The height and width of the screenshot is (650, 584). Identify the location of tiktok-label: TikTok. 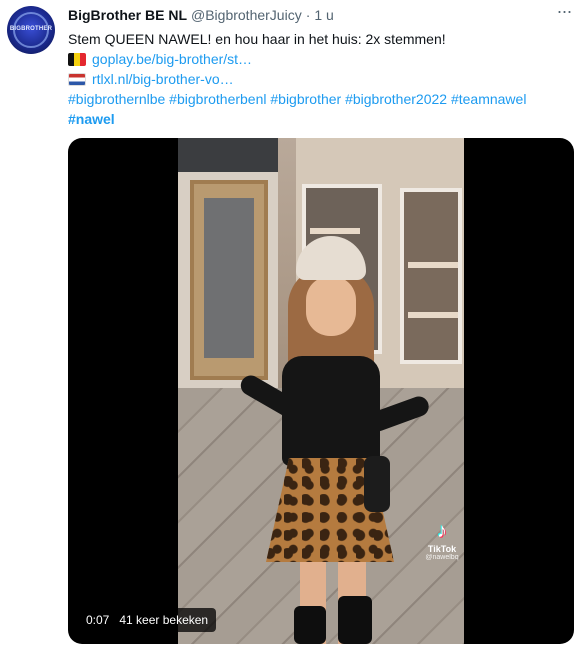
(442, 549).